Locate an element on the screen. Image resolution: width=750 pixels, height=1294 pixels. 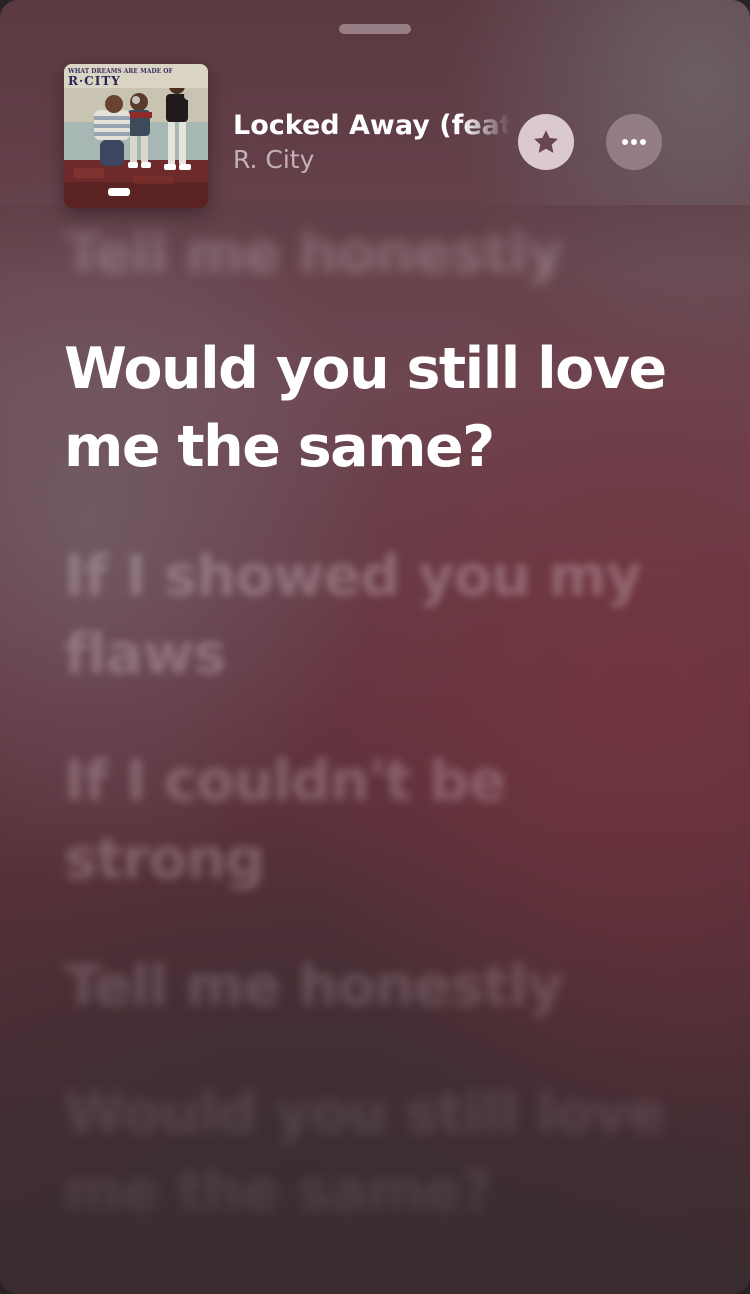
lyric-line-upcoming: Tell me honestly is located at coordinates (384, 987).